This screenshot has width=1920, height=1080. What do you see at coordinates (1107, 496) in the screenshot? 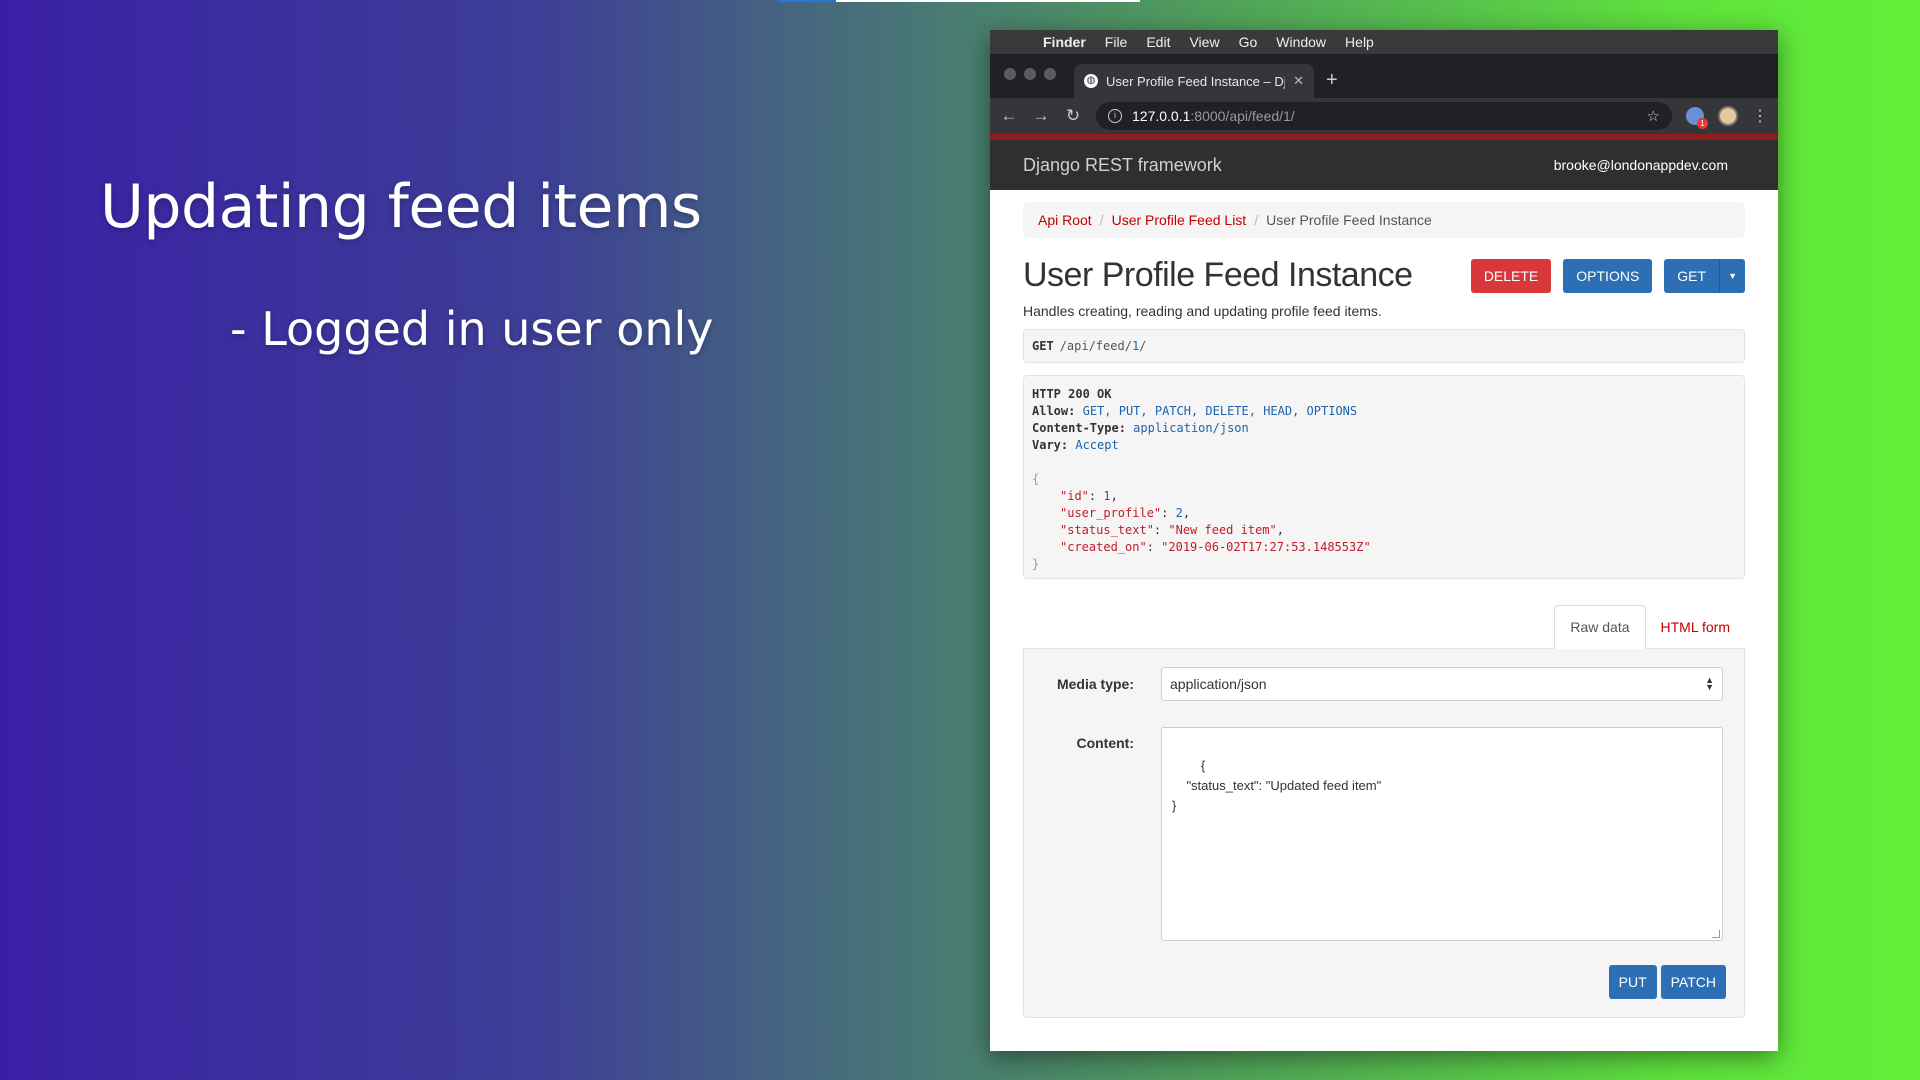
I see `json-value: 1` at bounding box center [1107, 496].